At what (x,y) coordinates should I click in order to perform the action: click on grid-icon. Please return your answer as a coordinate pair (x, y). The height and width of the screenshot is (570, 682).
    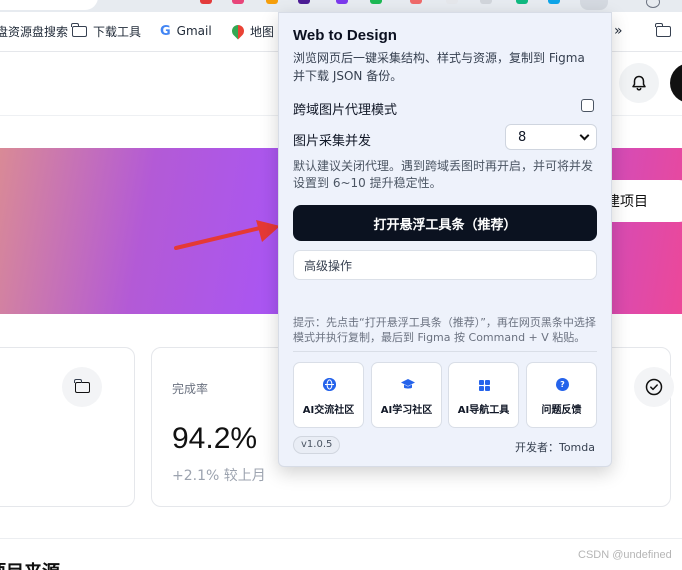
    Looking at the image, I should click on (484, 385).